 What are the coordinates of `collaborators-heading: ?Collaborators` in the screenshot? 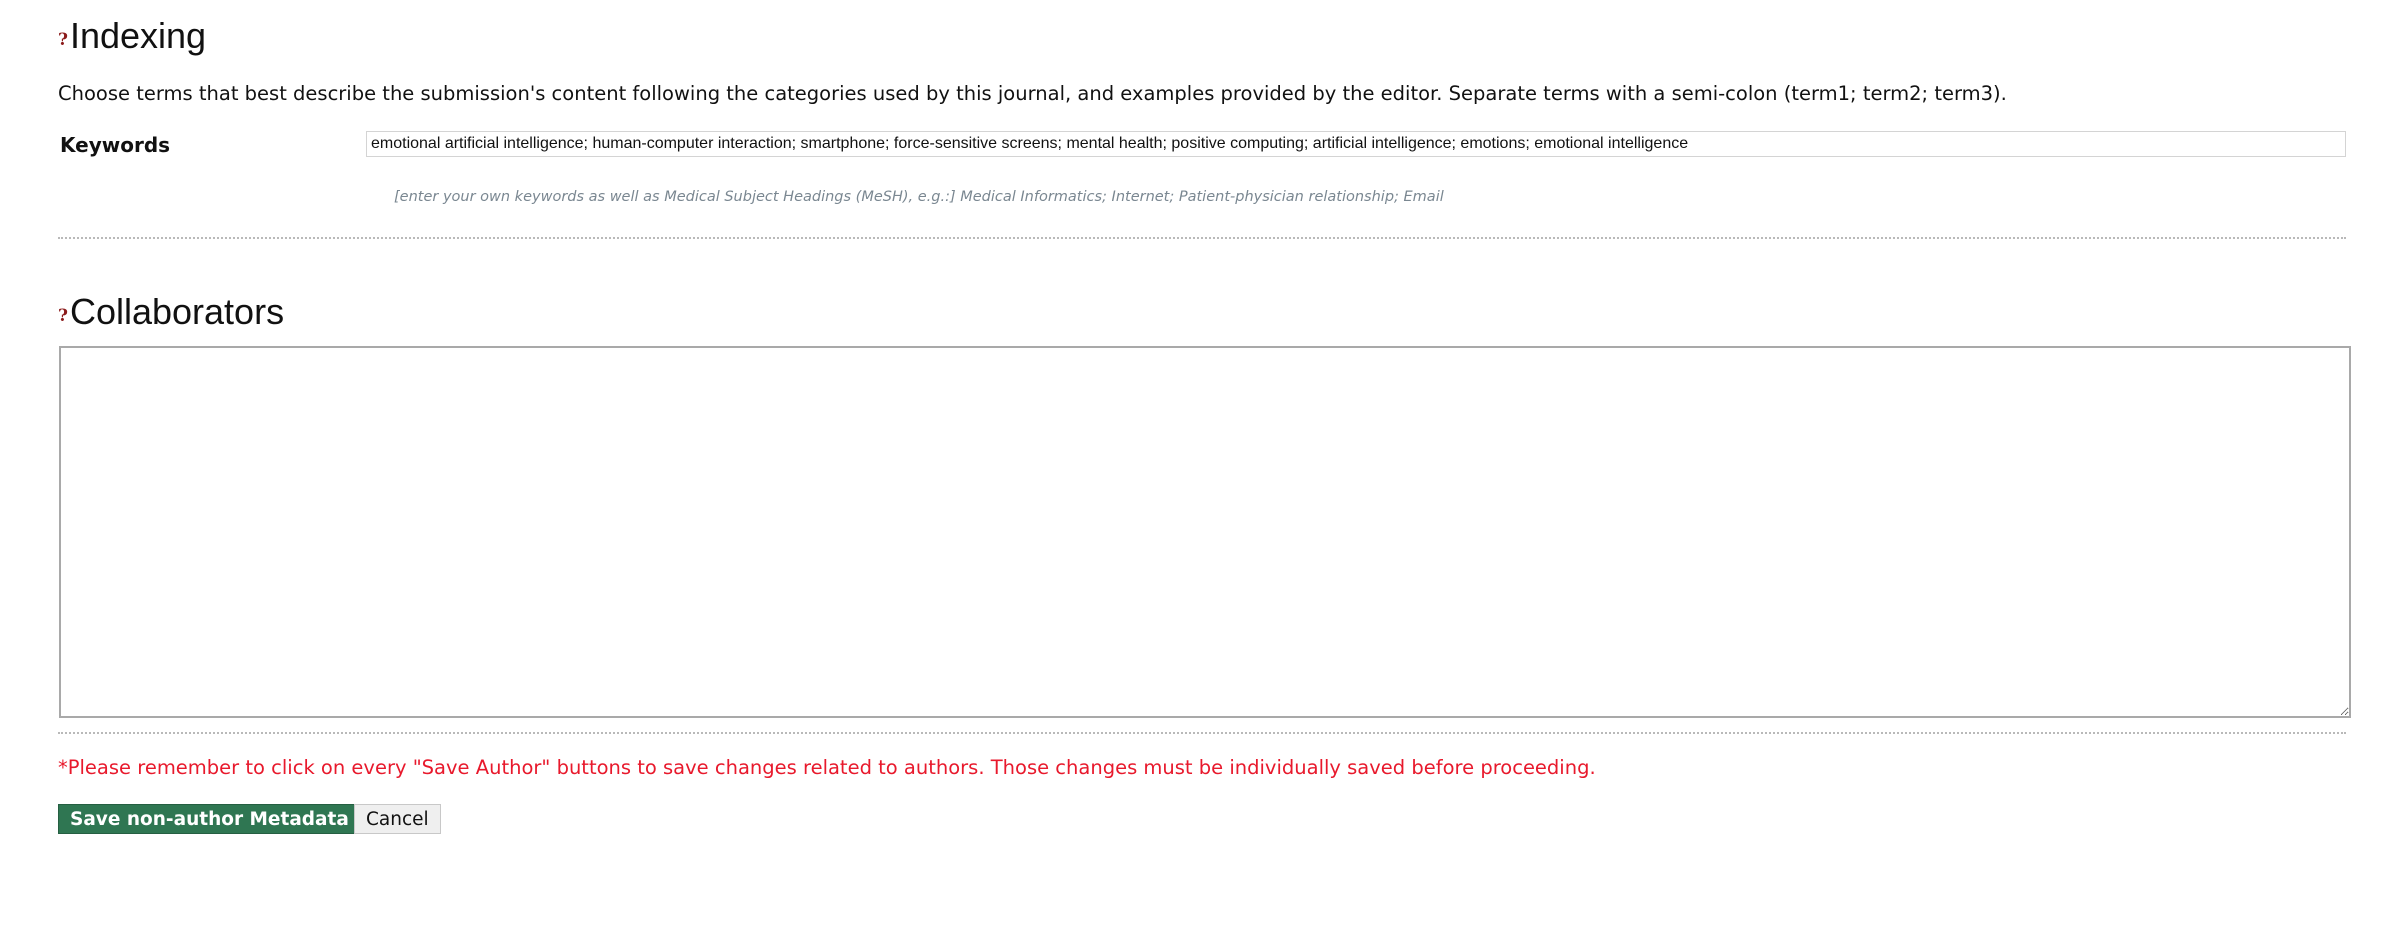 It's located at (171, 314).